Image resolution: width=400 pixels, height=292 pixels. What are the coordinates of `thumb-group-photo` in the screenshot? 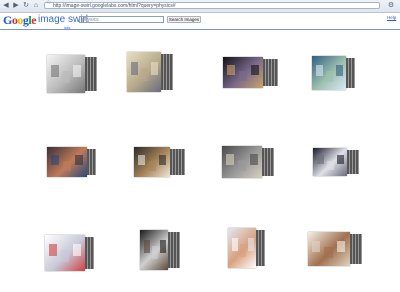 It's located at (71, 162).